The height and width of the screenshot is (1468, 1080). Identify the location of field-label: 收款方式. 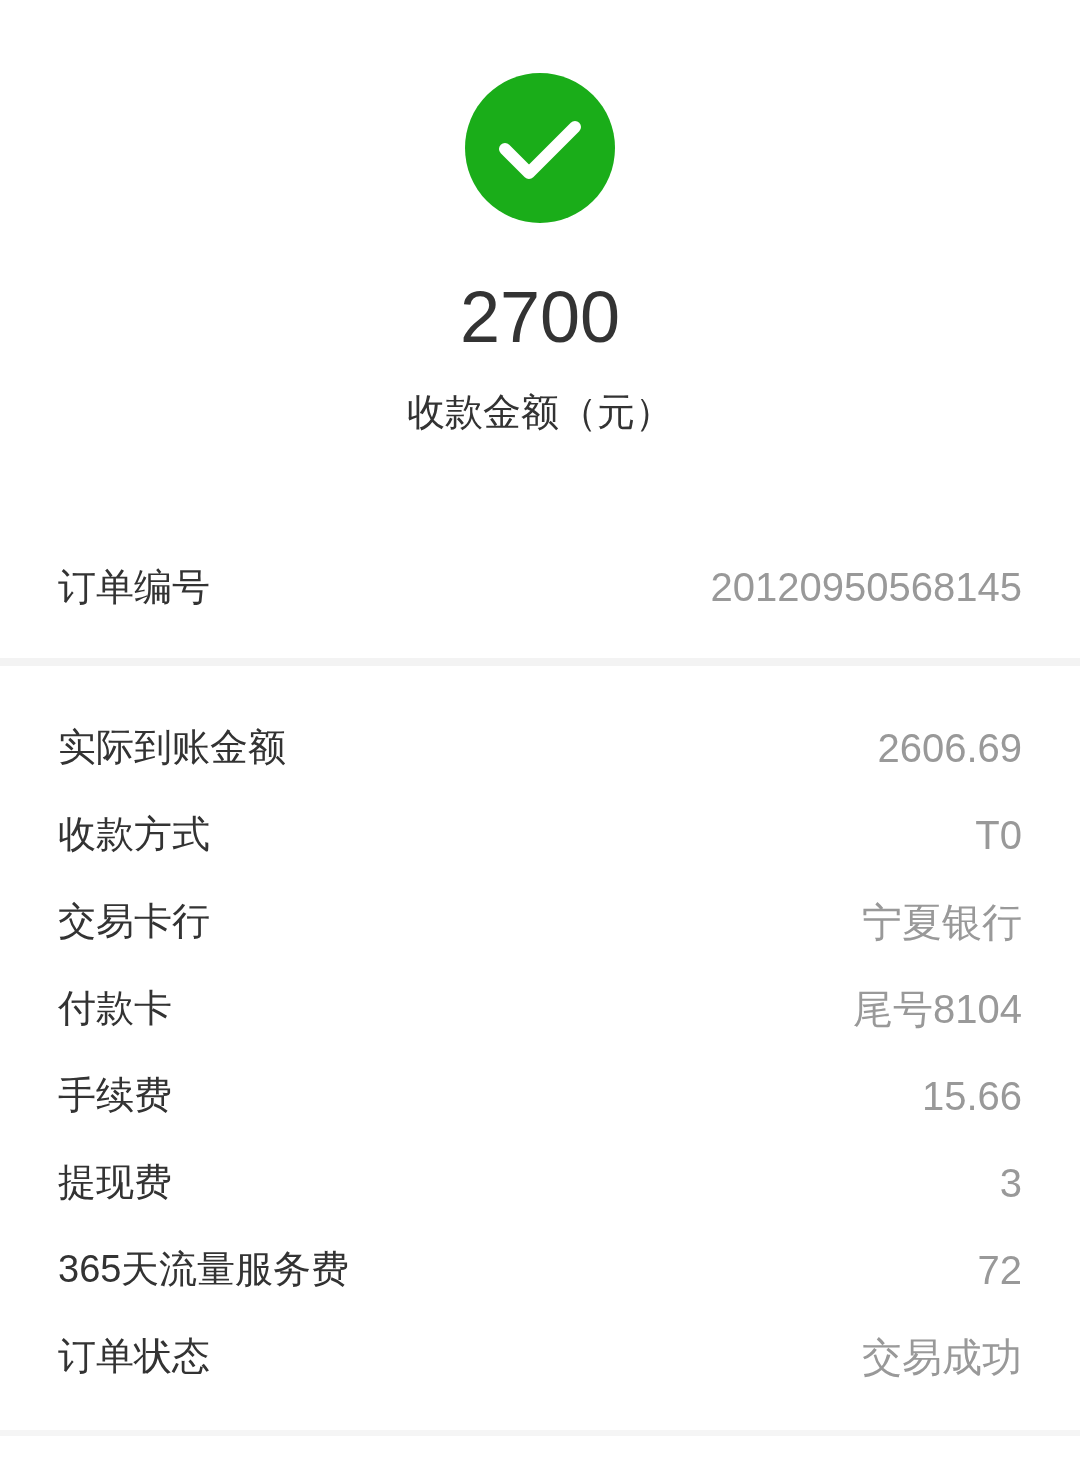
(134, 834).